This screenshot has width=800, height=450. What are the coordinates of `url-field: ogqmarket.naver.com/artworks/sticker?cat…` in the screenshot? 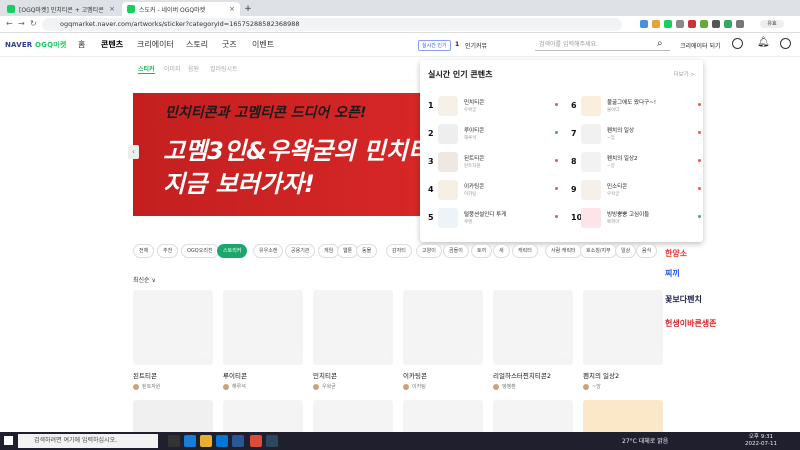 It's located at (332, 24).